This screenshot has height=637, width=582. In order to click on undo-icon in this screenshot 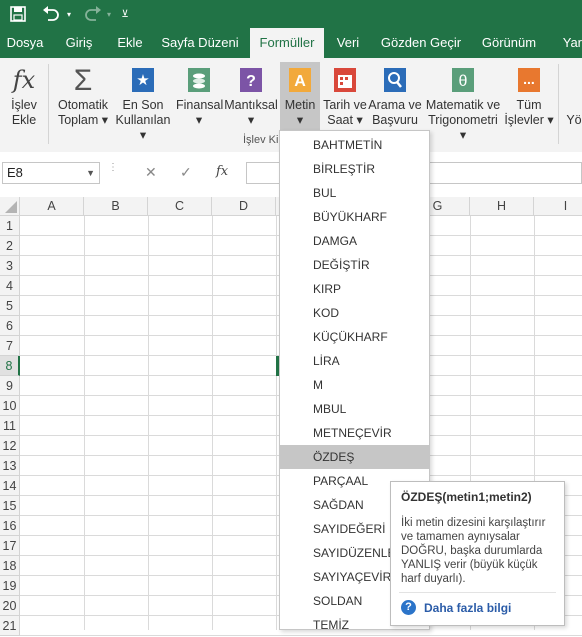, I will do `click(51, 14)`.